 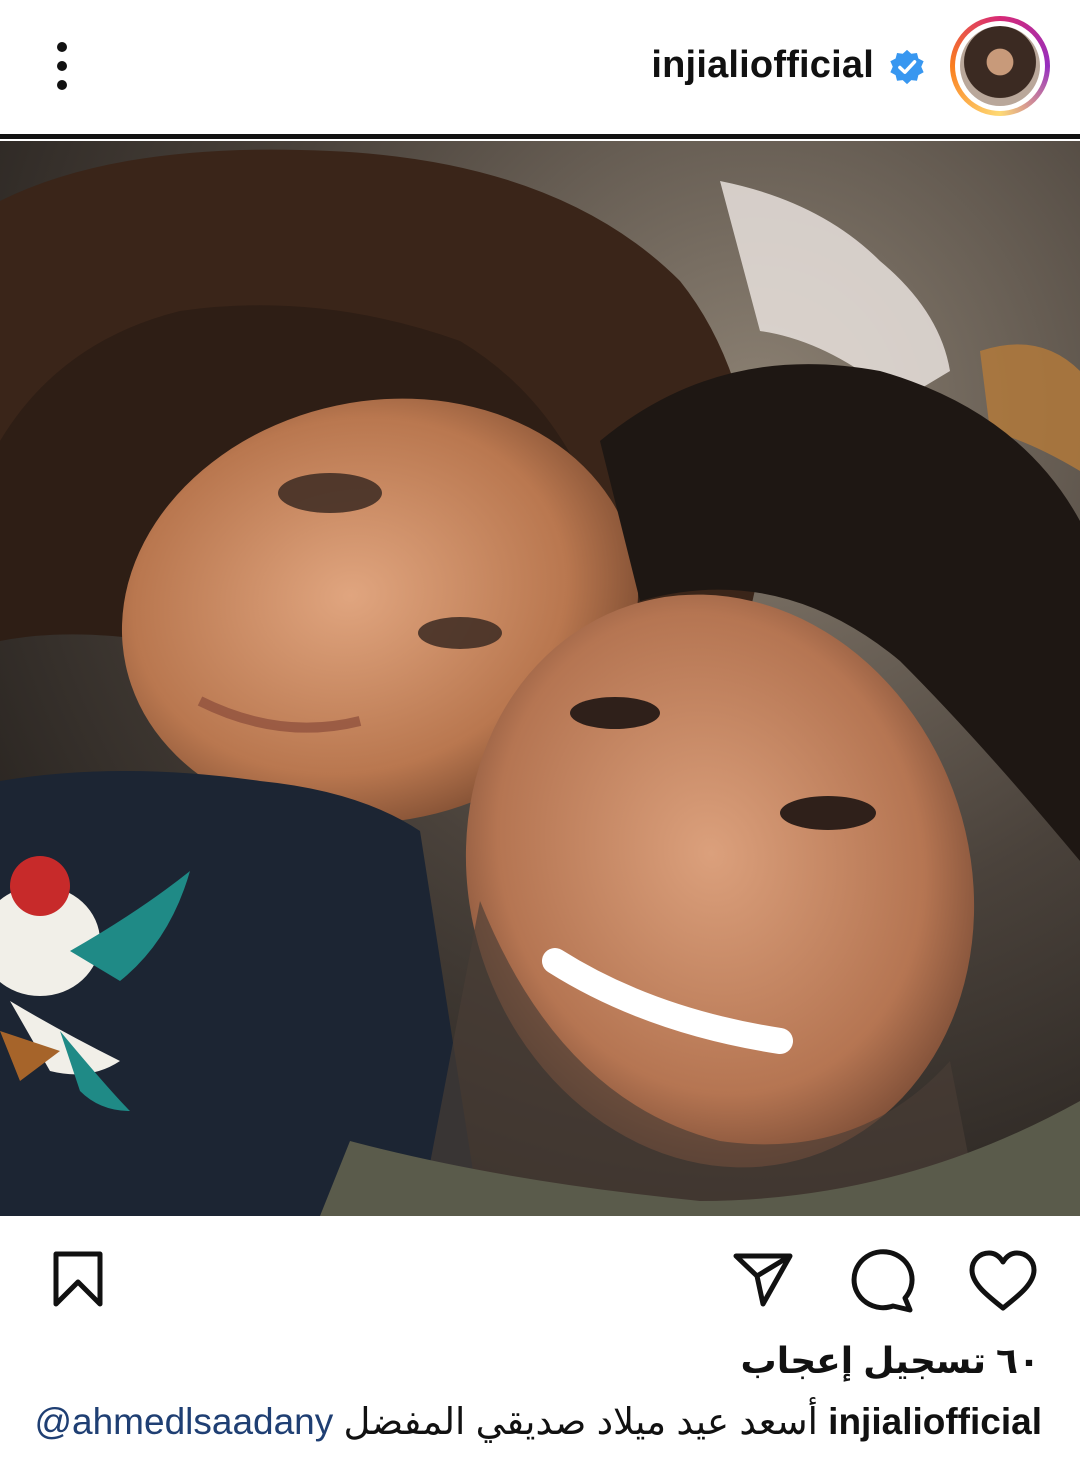 What do you see at coordinates (540, 66) in the screenshot?
I see `post-header: injialiofficial` at bounding box center [540, 66].